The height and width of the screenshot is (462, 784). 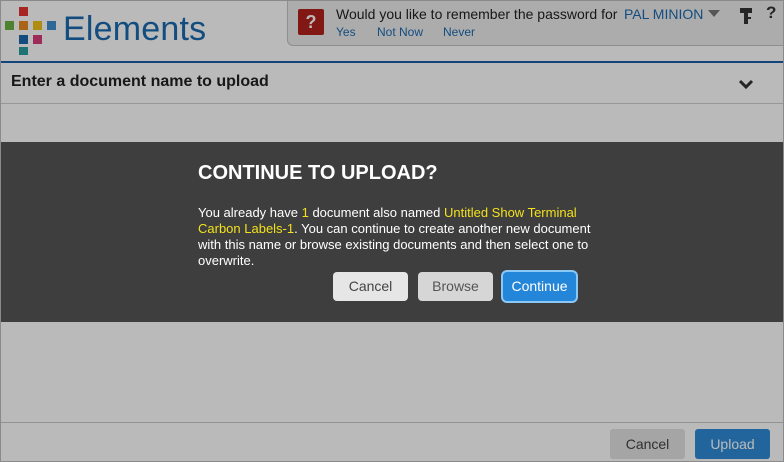 What do you see at coordinates (370, 286) in the screenshot?
I see `dialog-cancel-button: Cancel` at bounding box center [370, 286].